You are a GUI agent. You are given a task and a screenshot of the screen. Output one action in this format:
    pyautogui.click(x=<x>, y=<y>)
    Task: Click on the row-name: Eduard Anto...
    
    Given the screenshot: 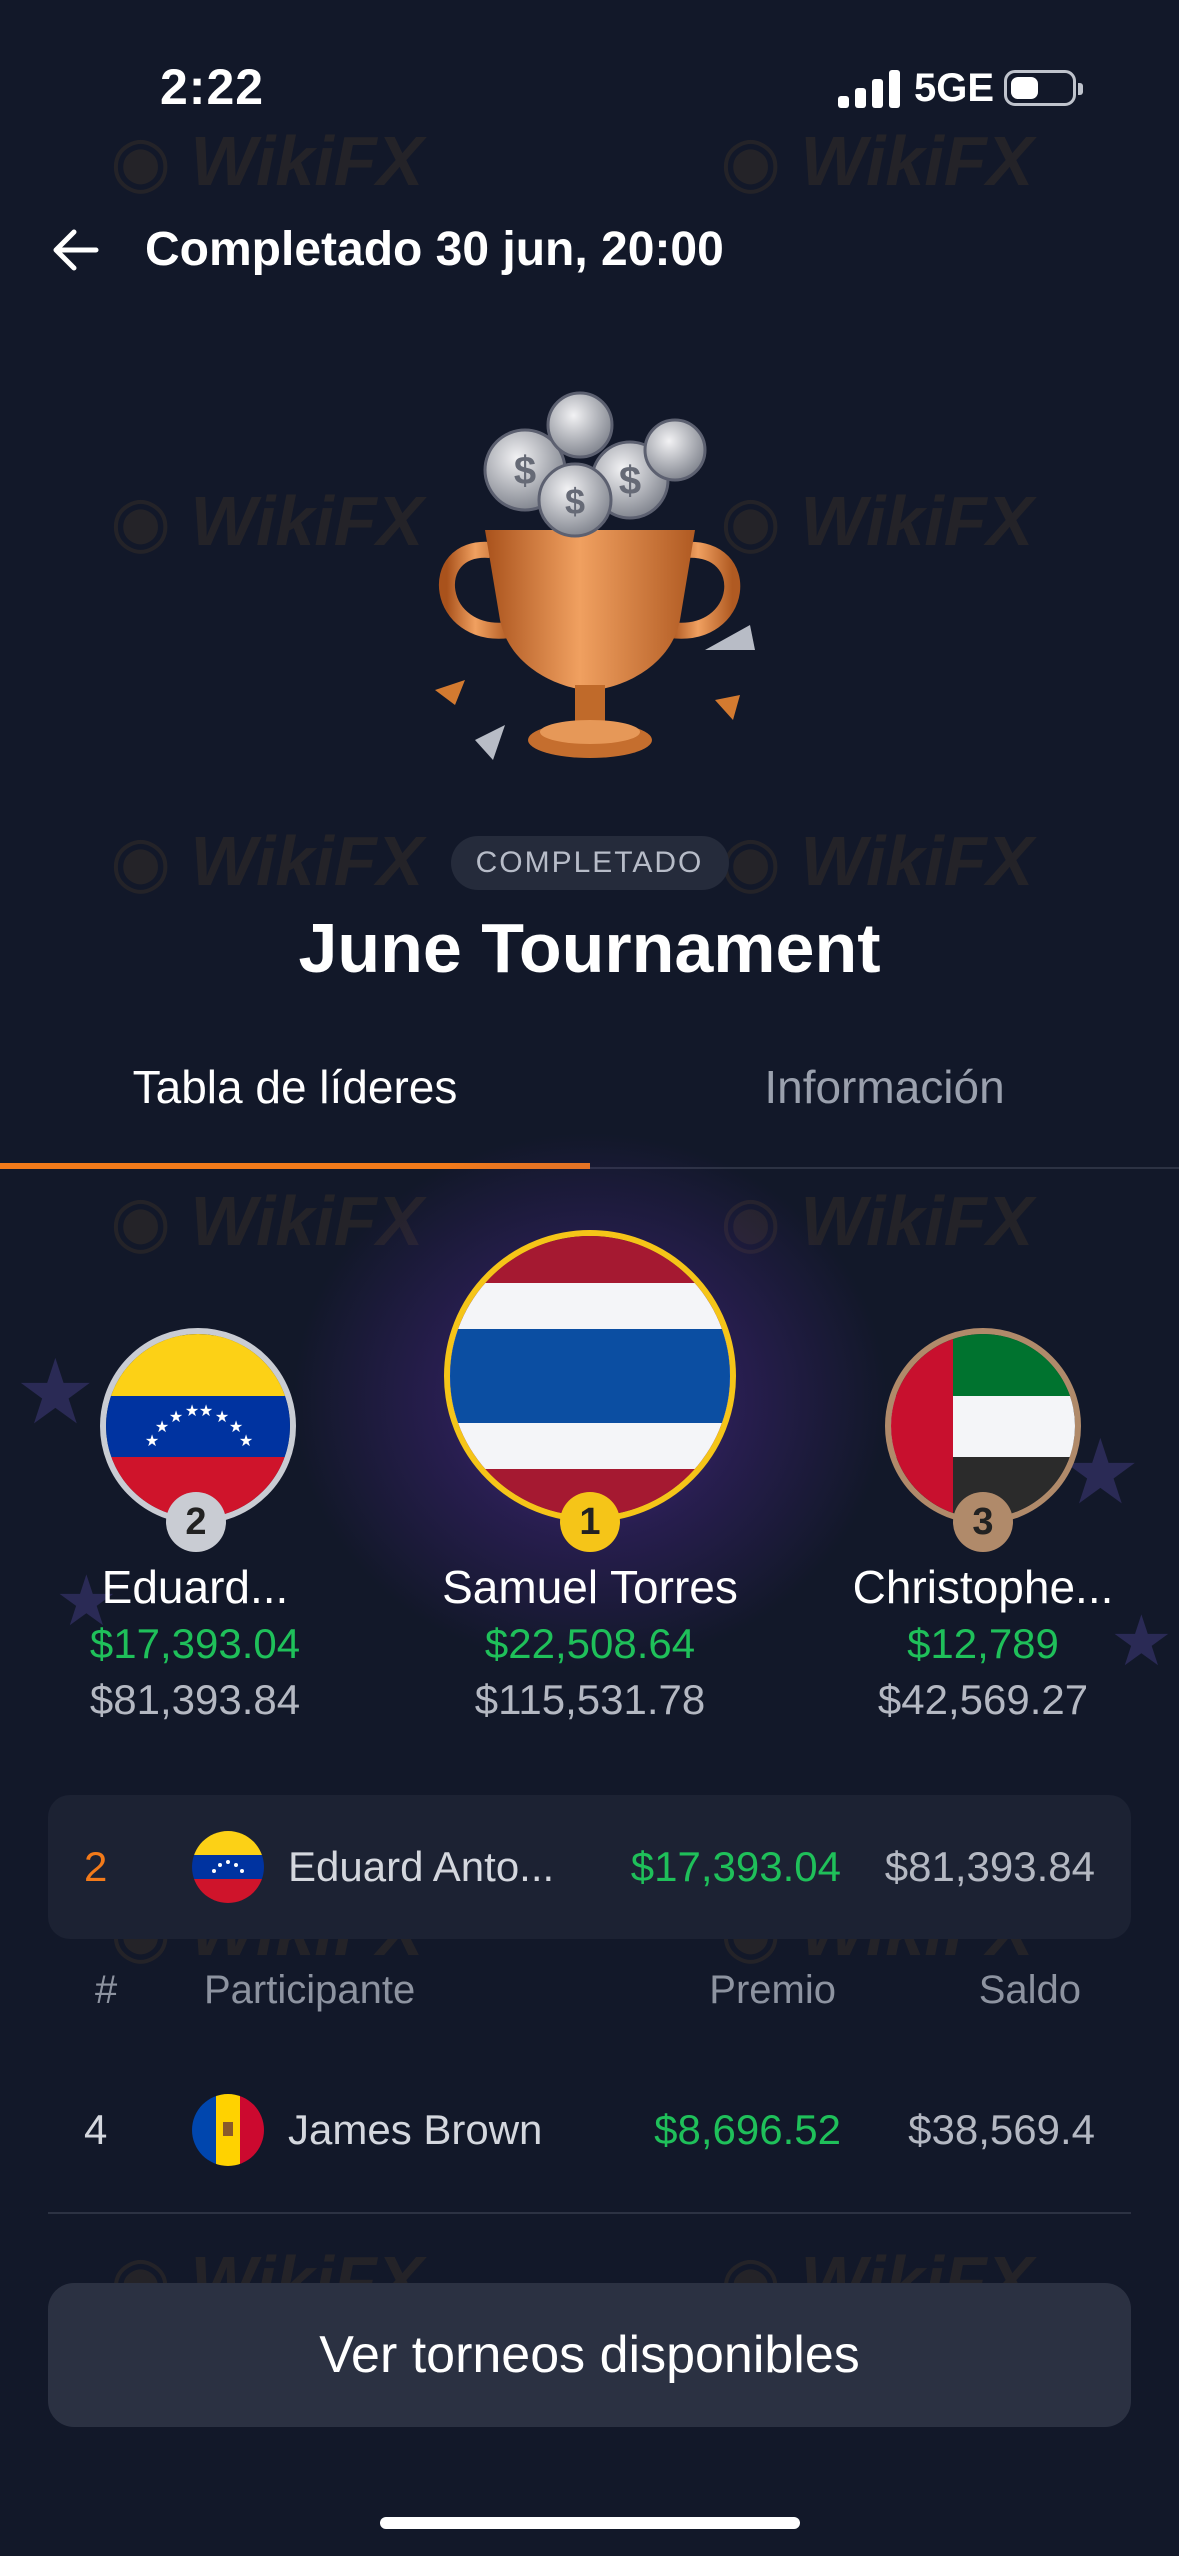 What is the action you would take?
    pyautogui.click(x=421, y=1866)
    